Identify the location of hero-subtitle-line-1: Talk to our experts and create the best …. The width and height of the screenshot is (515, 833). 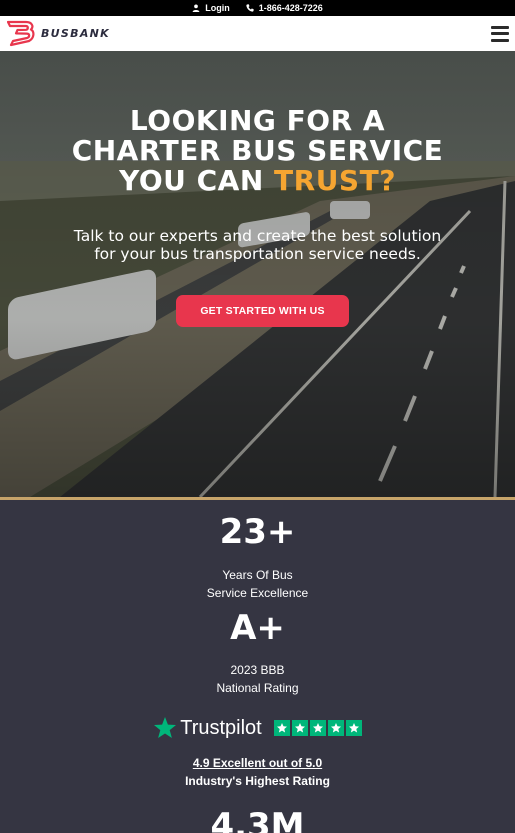
(257, 236).